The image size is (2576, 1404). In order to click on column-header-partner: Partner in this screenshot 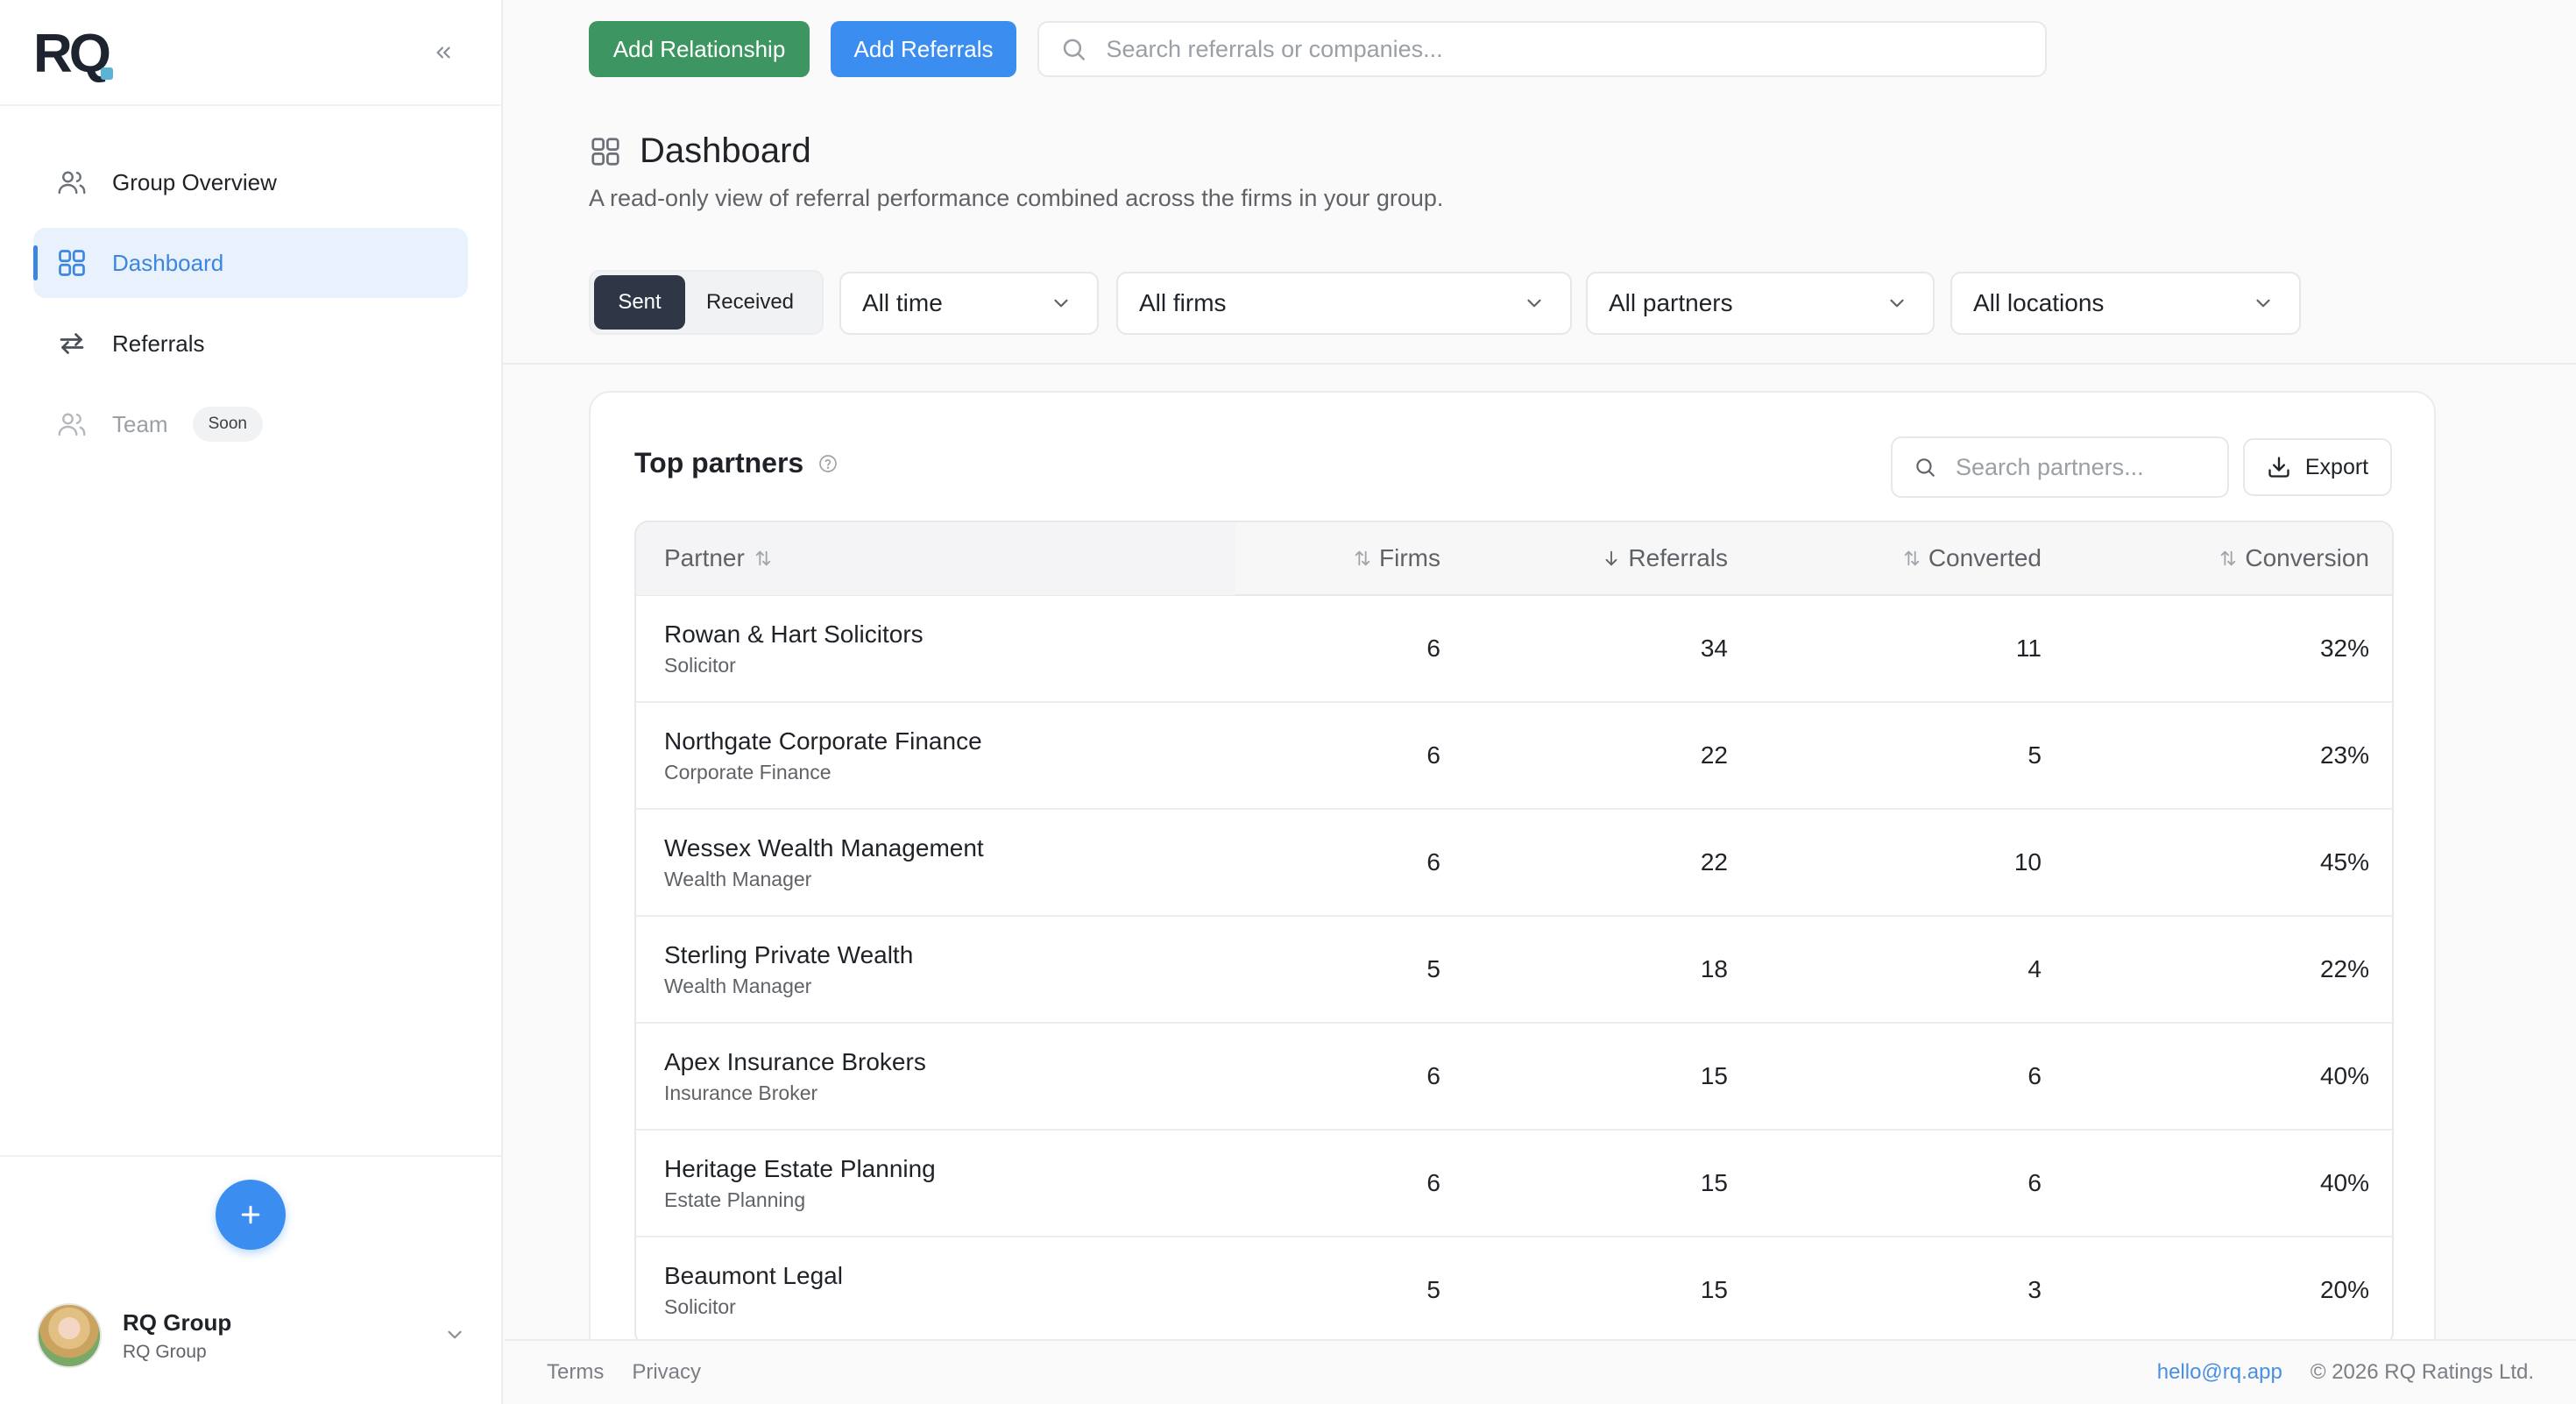, I will do `click(935, 558)`.